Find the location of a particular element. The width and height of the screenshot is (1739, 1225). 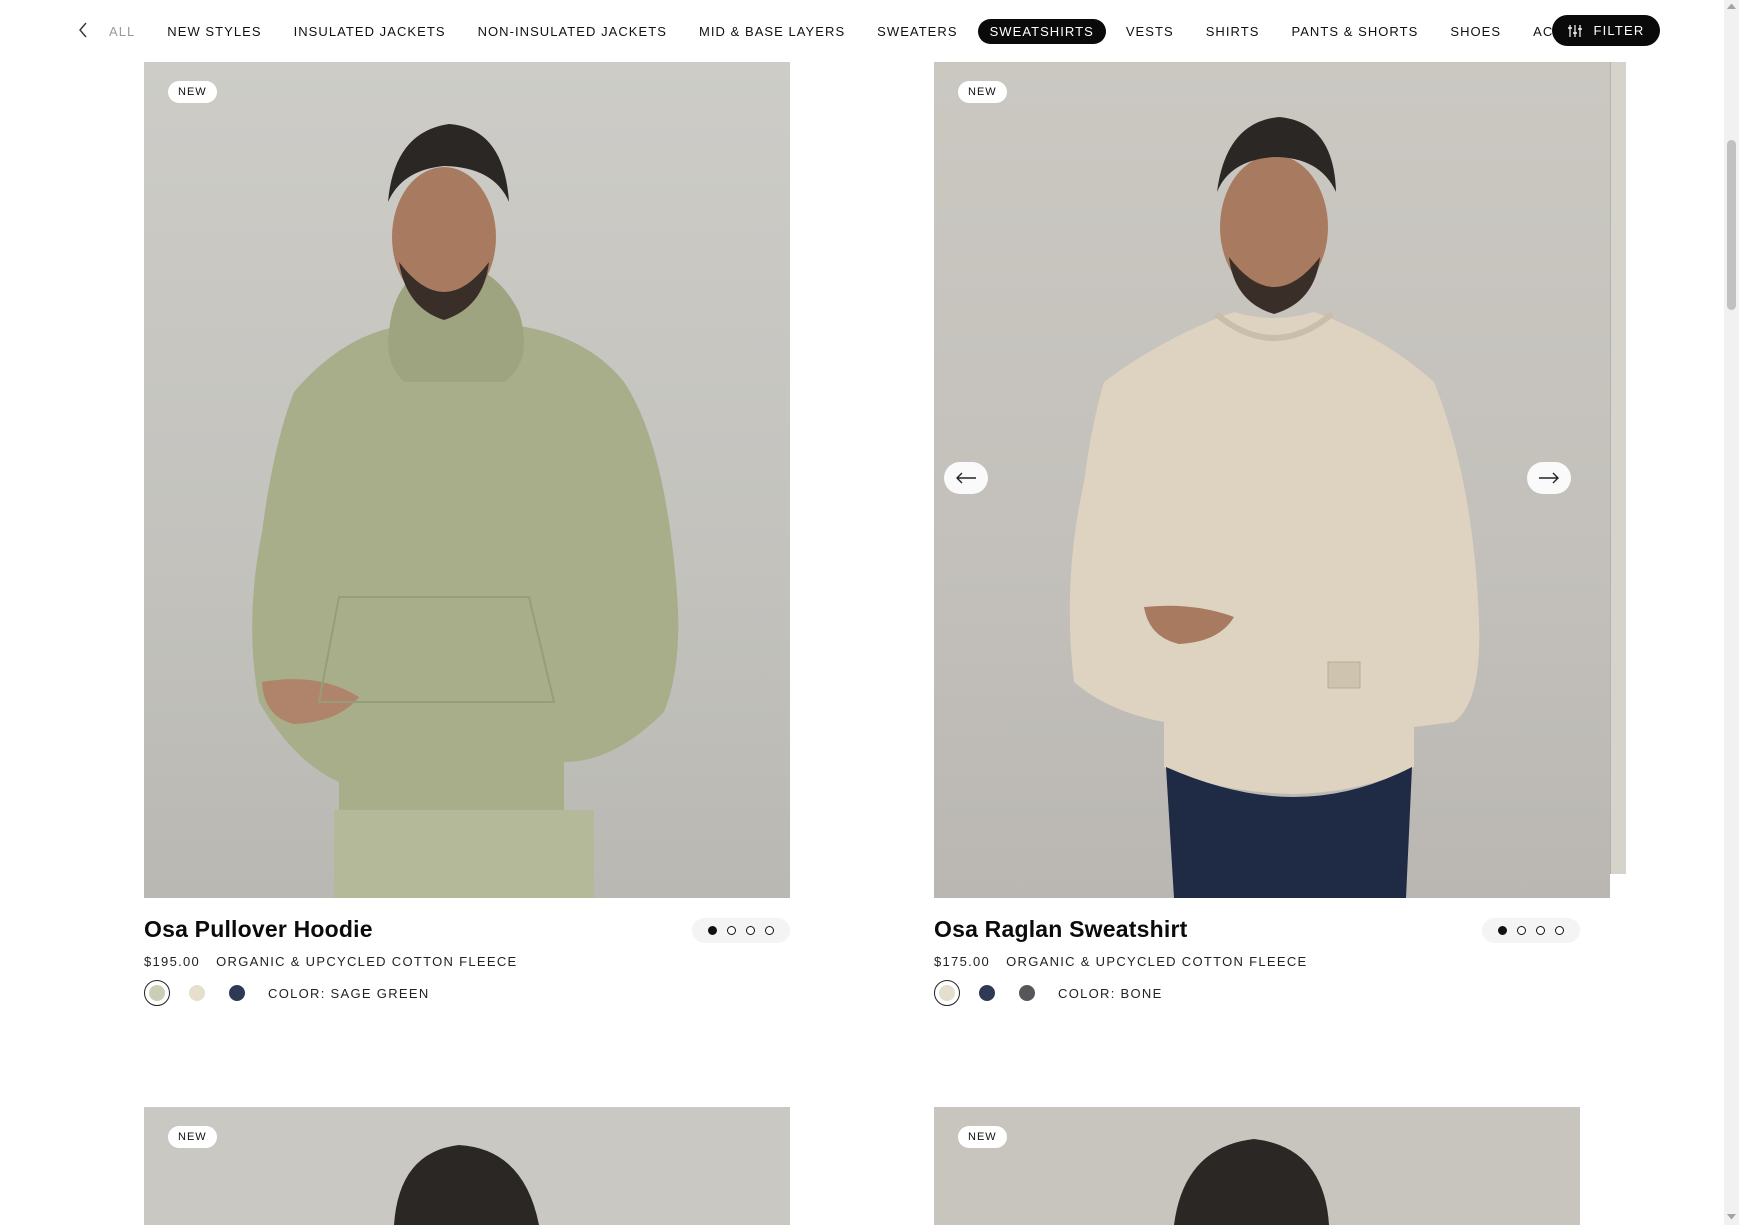

tab-insulated-jackets: INSULATED JACKETS is located at coordinates (370, 31).